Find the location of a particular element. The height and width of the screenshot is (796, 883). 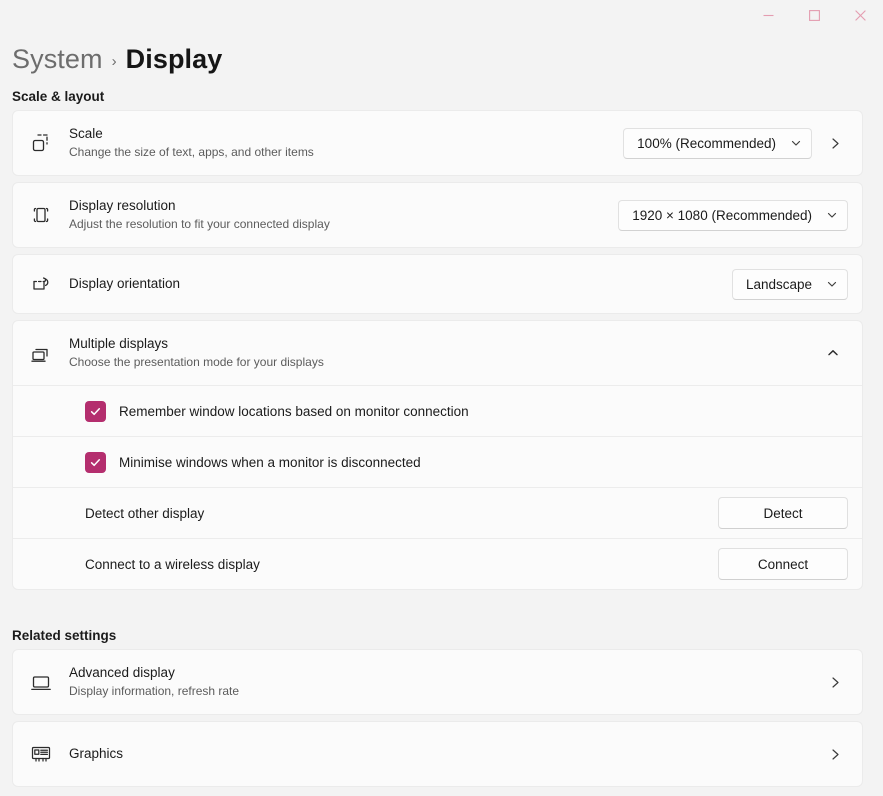

connect-button: Connect is located at coordinates (783, 564).